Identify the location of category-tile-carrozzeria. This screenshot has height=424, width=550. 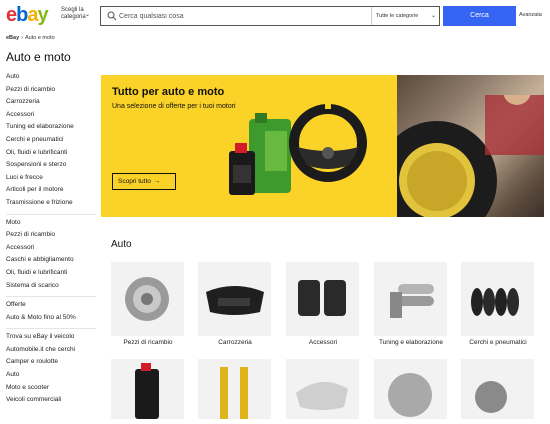
(234, 299).